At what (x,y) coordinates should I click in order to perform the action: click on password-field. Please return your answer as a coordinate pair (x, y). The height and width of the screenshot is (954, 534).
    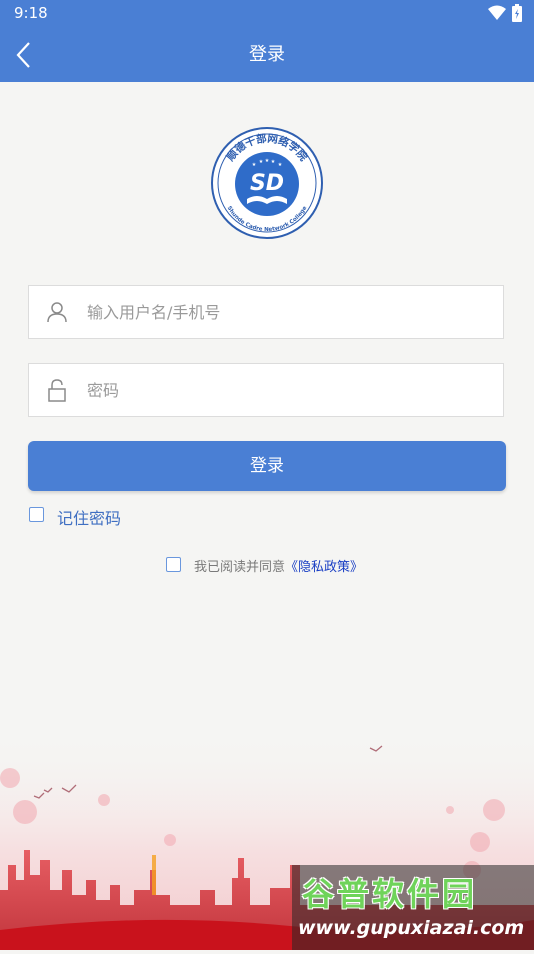
    Looking at the image, I should click on (266, 390).